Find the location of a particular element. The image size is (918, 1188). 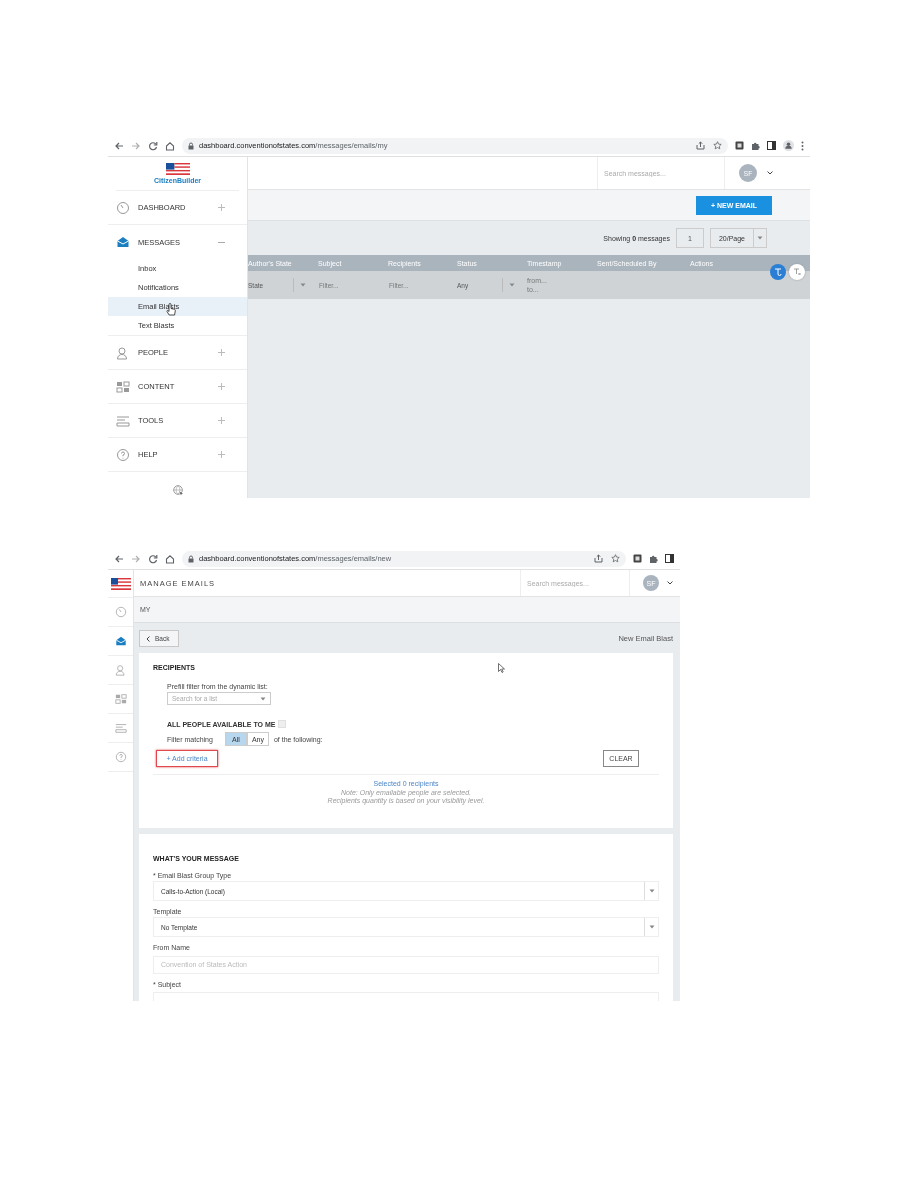

sliders-icon is located at coordinates (120, 728).